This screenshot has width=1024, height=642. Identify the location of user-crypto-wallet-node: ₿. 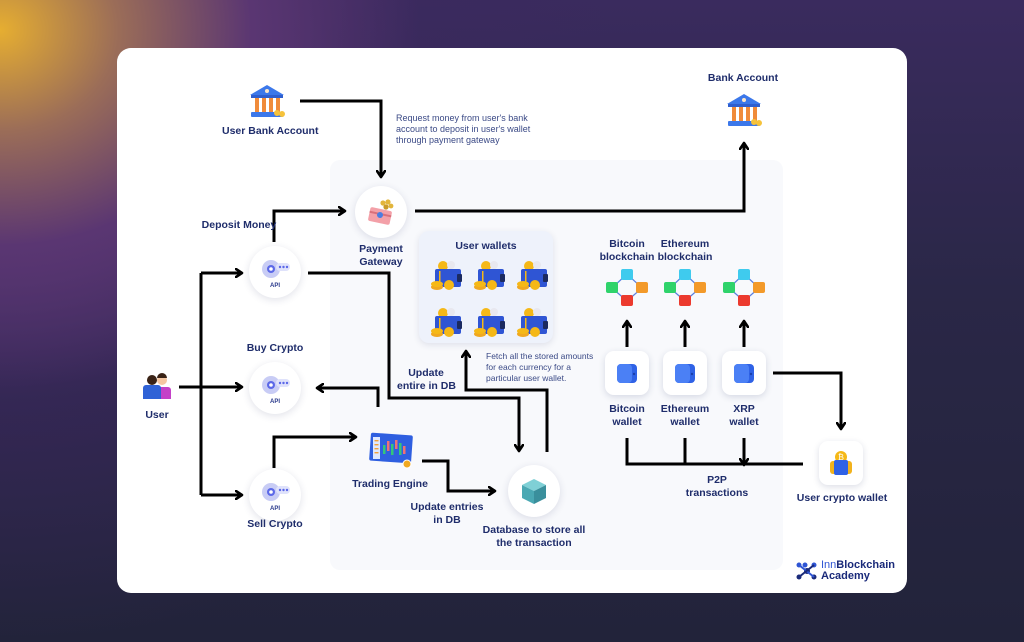
(841, 463).